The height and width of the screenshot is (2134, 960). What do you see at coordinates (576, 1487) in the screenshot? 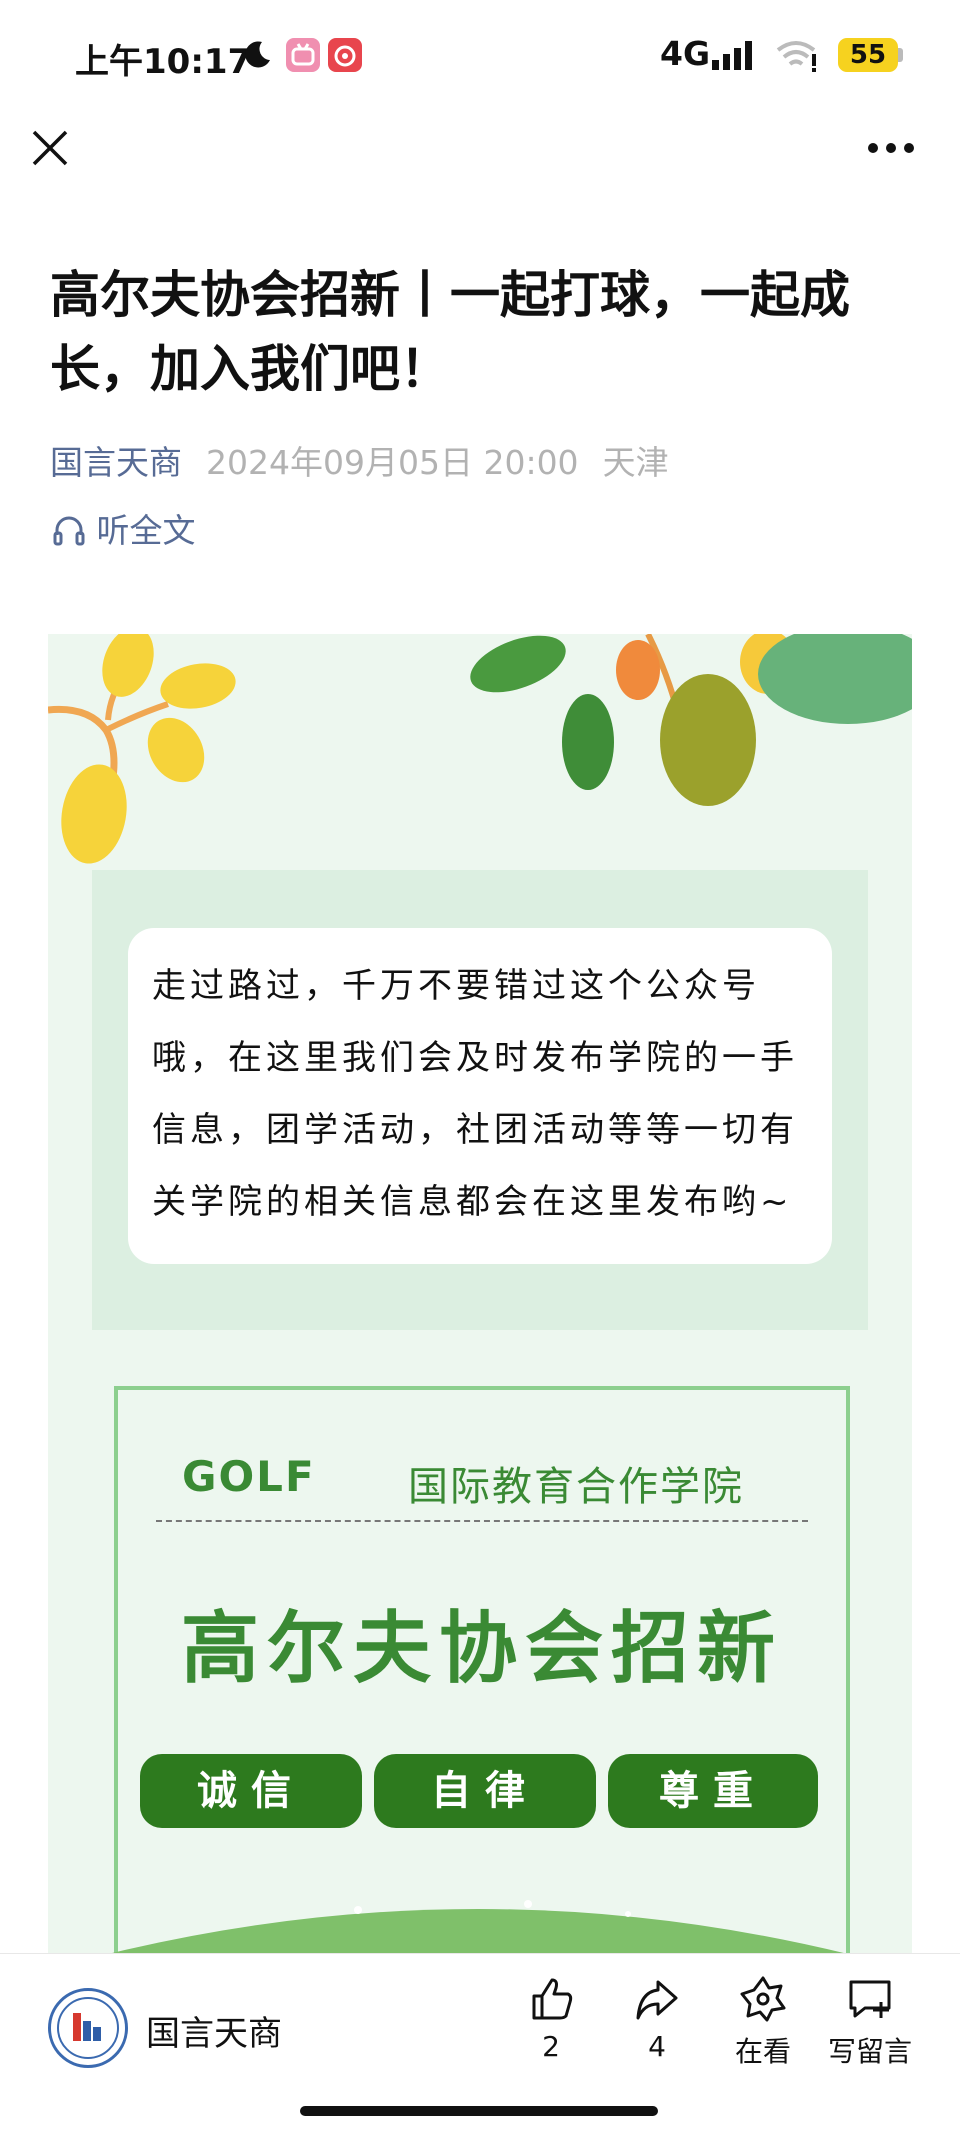
I see `college-name: 国际教育合作学院` at bounding box center [576, 1487].